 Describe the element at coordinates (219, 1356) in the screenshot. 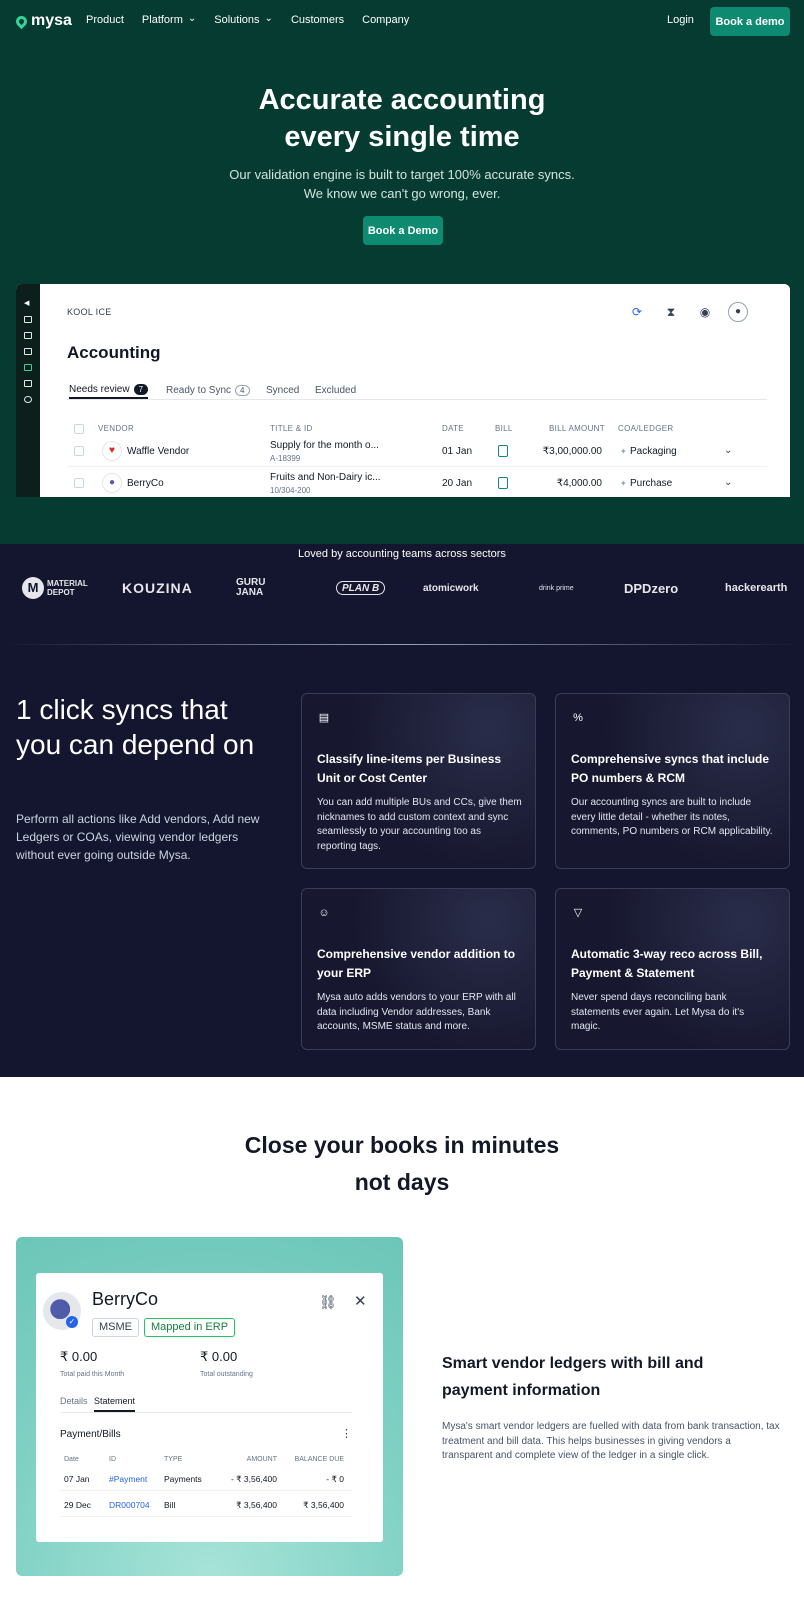

I see `total-outstanding-value: ₹ 0.00` at that location.